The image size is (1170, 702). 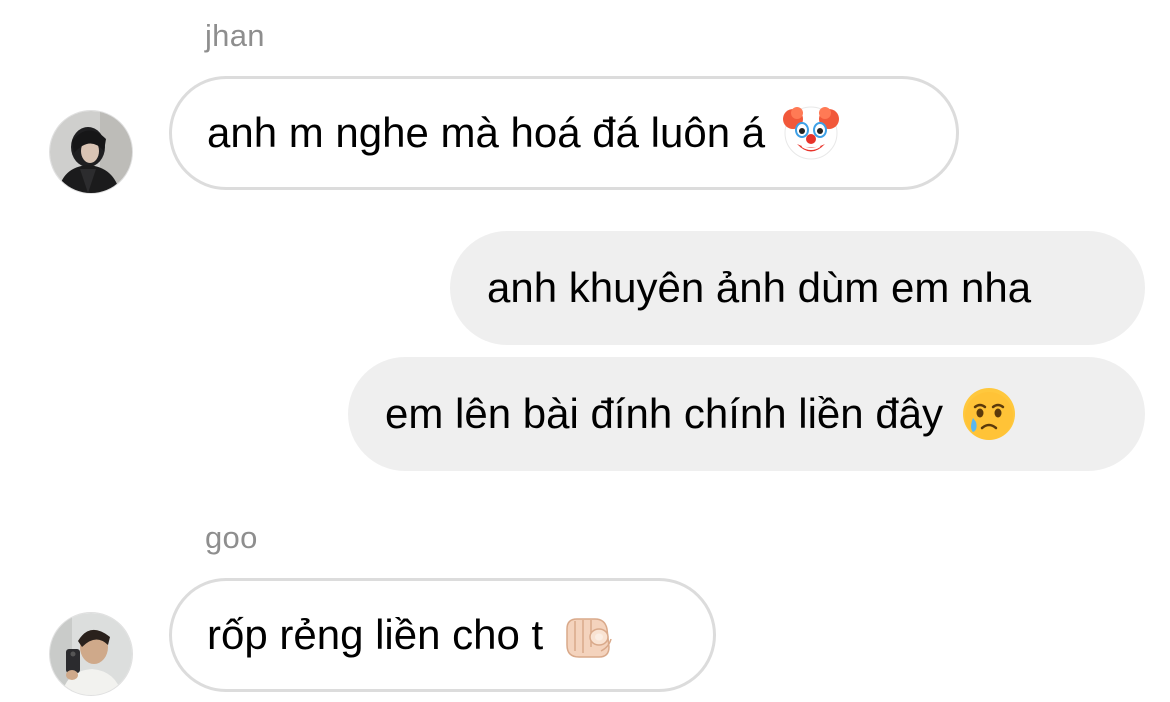 I want to click on sender-name-jhan: jhan, so click(x=235, y=35).